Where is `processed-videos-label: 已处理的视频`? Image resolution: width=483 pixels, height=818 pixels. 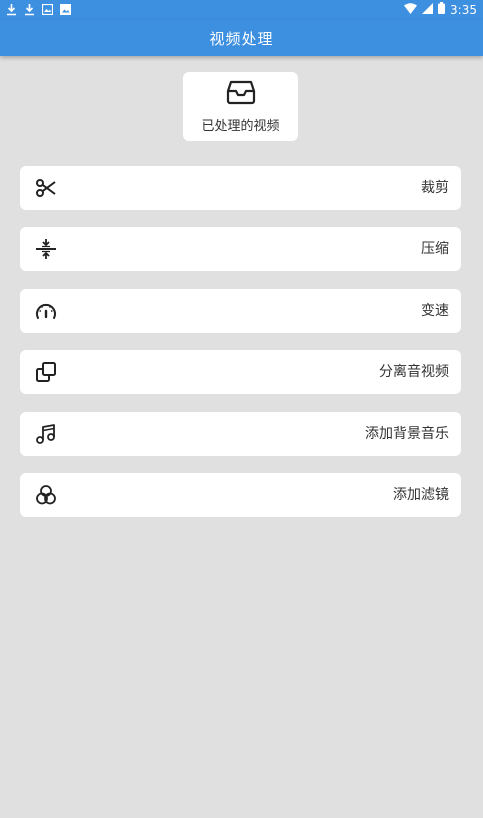 processed-videos-label: 已处理的视频 is located at coordinates (240, 126).